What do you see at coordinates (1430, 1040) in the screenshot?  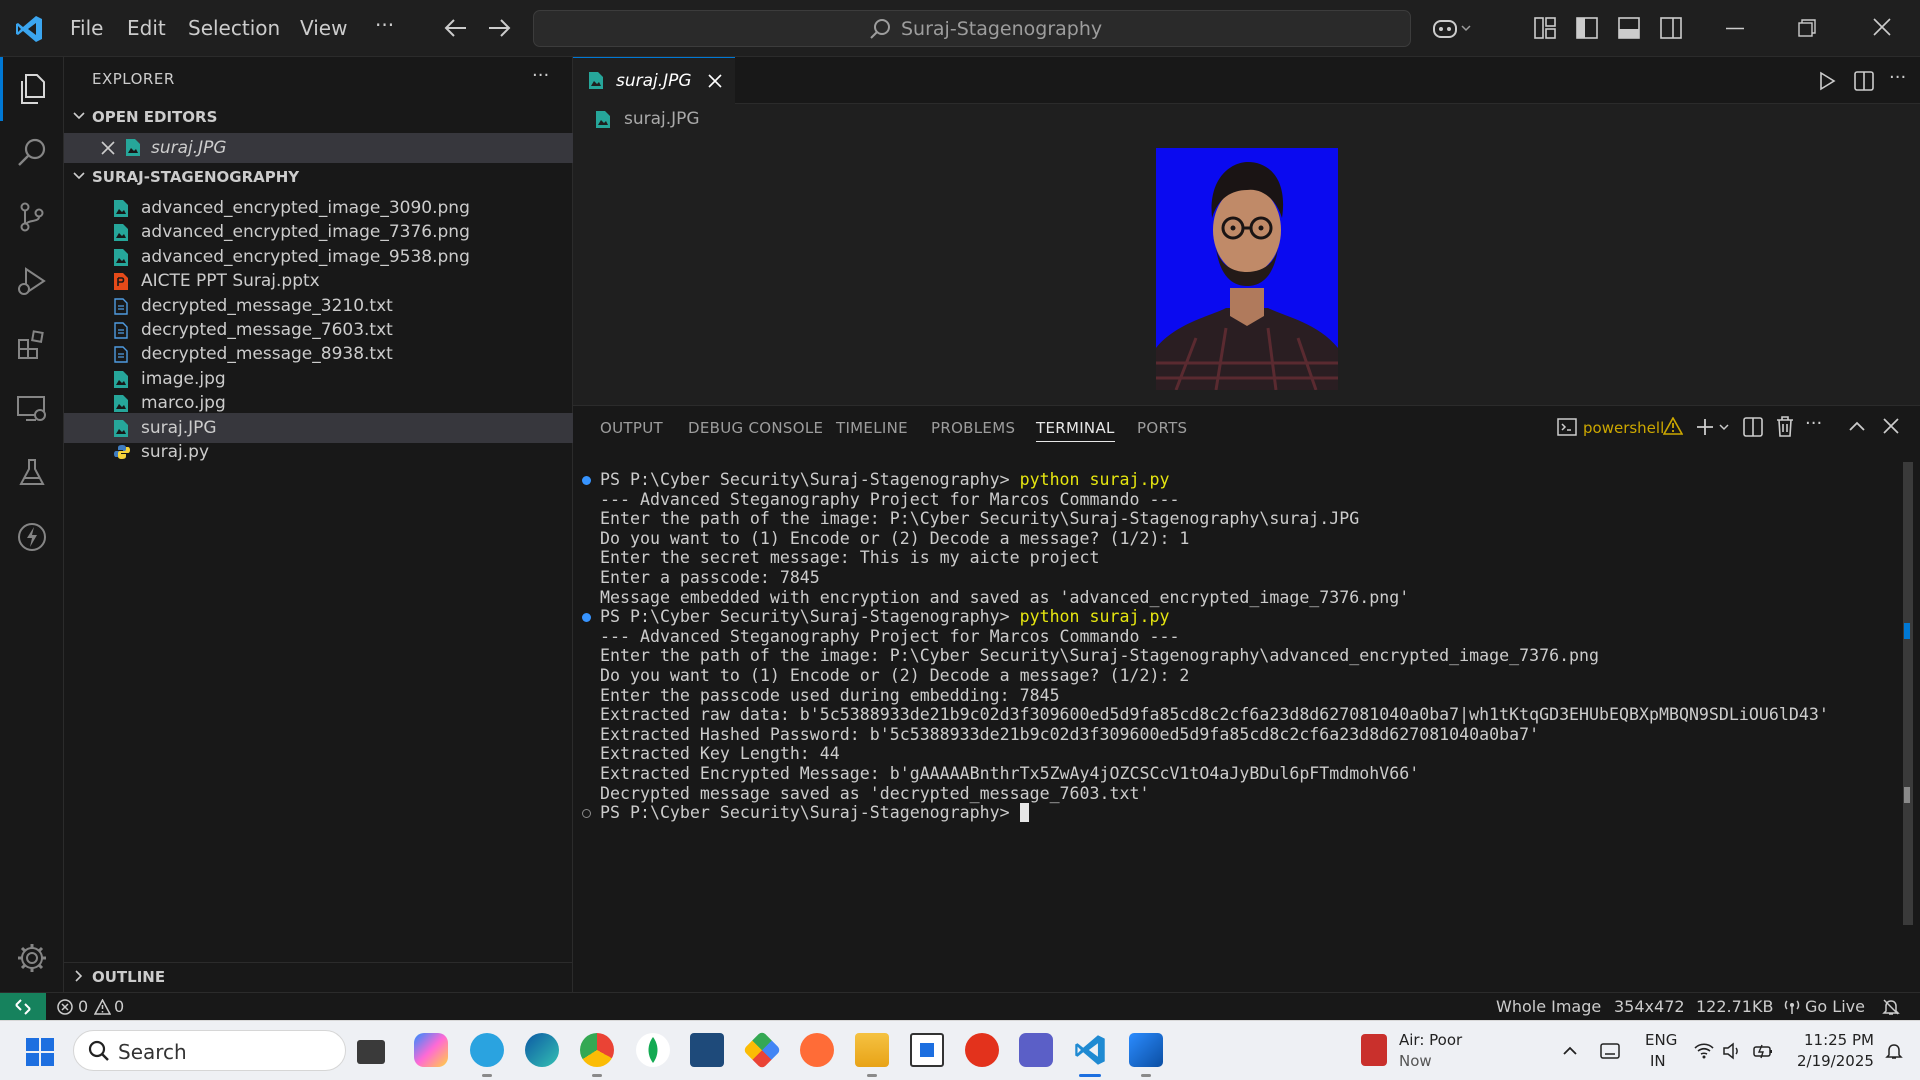 I see `weather-title: Air: Poor` at bounding box center [1430, 1040].